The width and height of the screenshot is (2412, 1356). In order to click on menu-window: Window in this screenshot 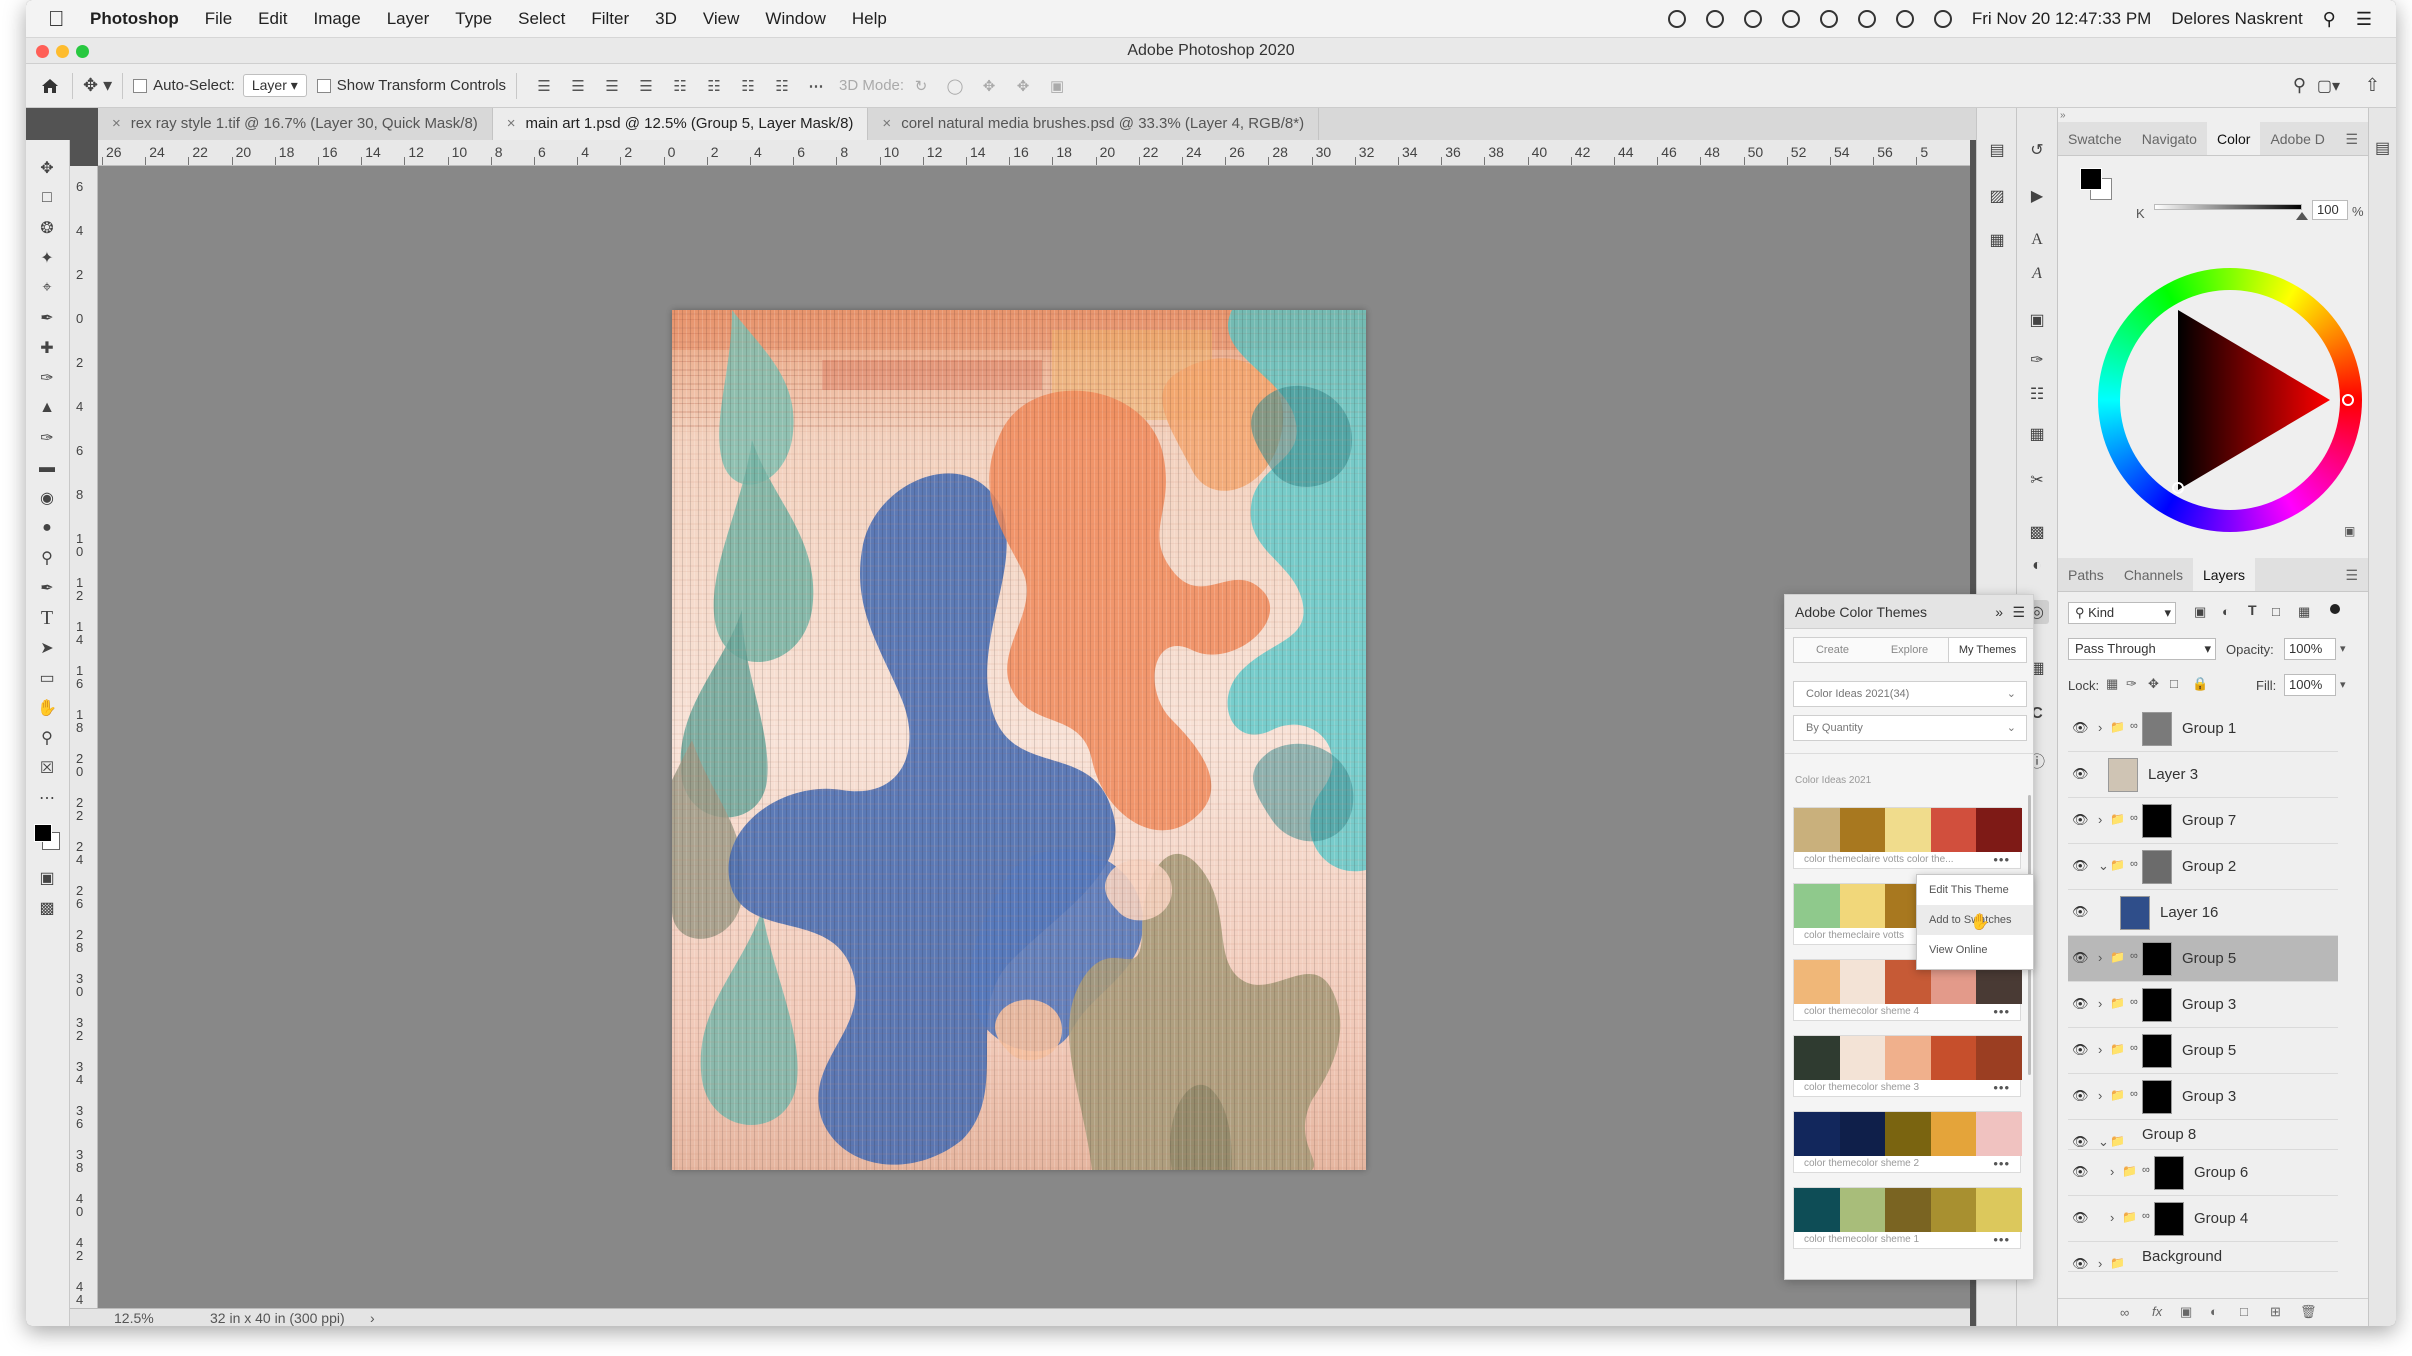, I will do `click(795, 19)`.